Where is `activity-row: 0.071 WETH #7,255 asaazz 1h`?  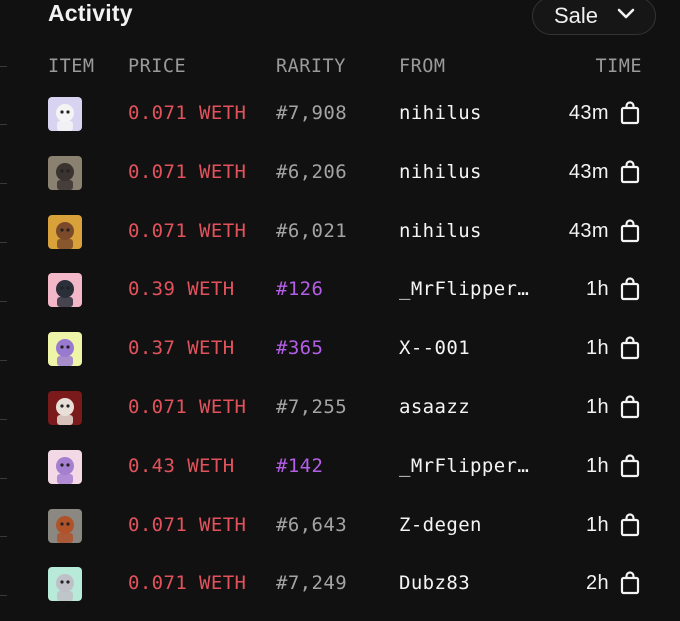 activity-row: 0.071 WETH #7,255 asaazz 1h is located at coordinates (340, 408).